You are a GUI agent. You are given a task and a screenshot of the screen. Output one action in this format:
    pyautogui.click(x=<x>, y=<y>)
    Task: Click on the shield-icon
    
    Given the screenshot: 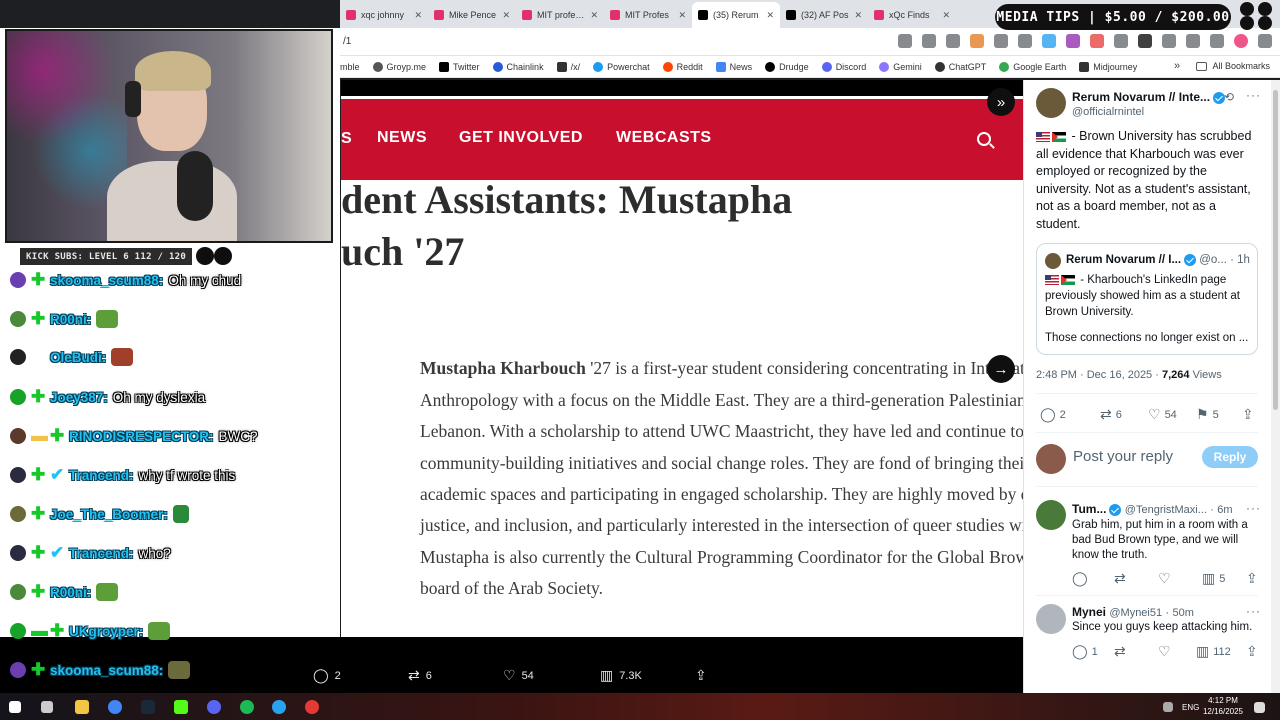 What is the action you would take?
    pyautogui.click(x=1001, y=41)
    